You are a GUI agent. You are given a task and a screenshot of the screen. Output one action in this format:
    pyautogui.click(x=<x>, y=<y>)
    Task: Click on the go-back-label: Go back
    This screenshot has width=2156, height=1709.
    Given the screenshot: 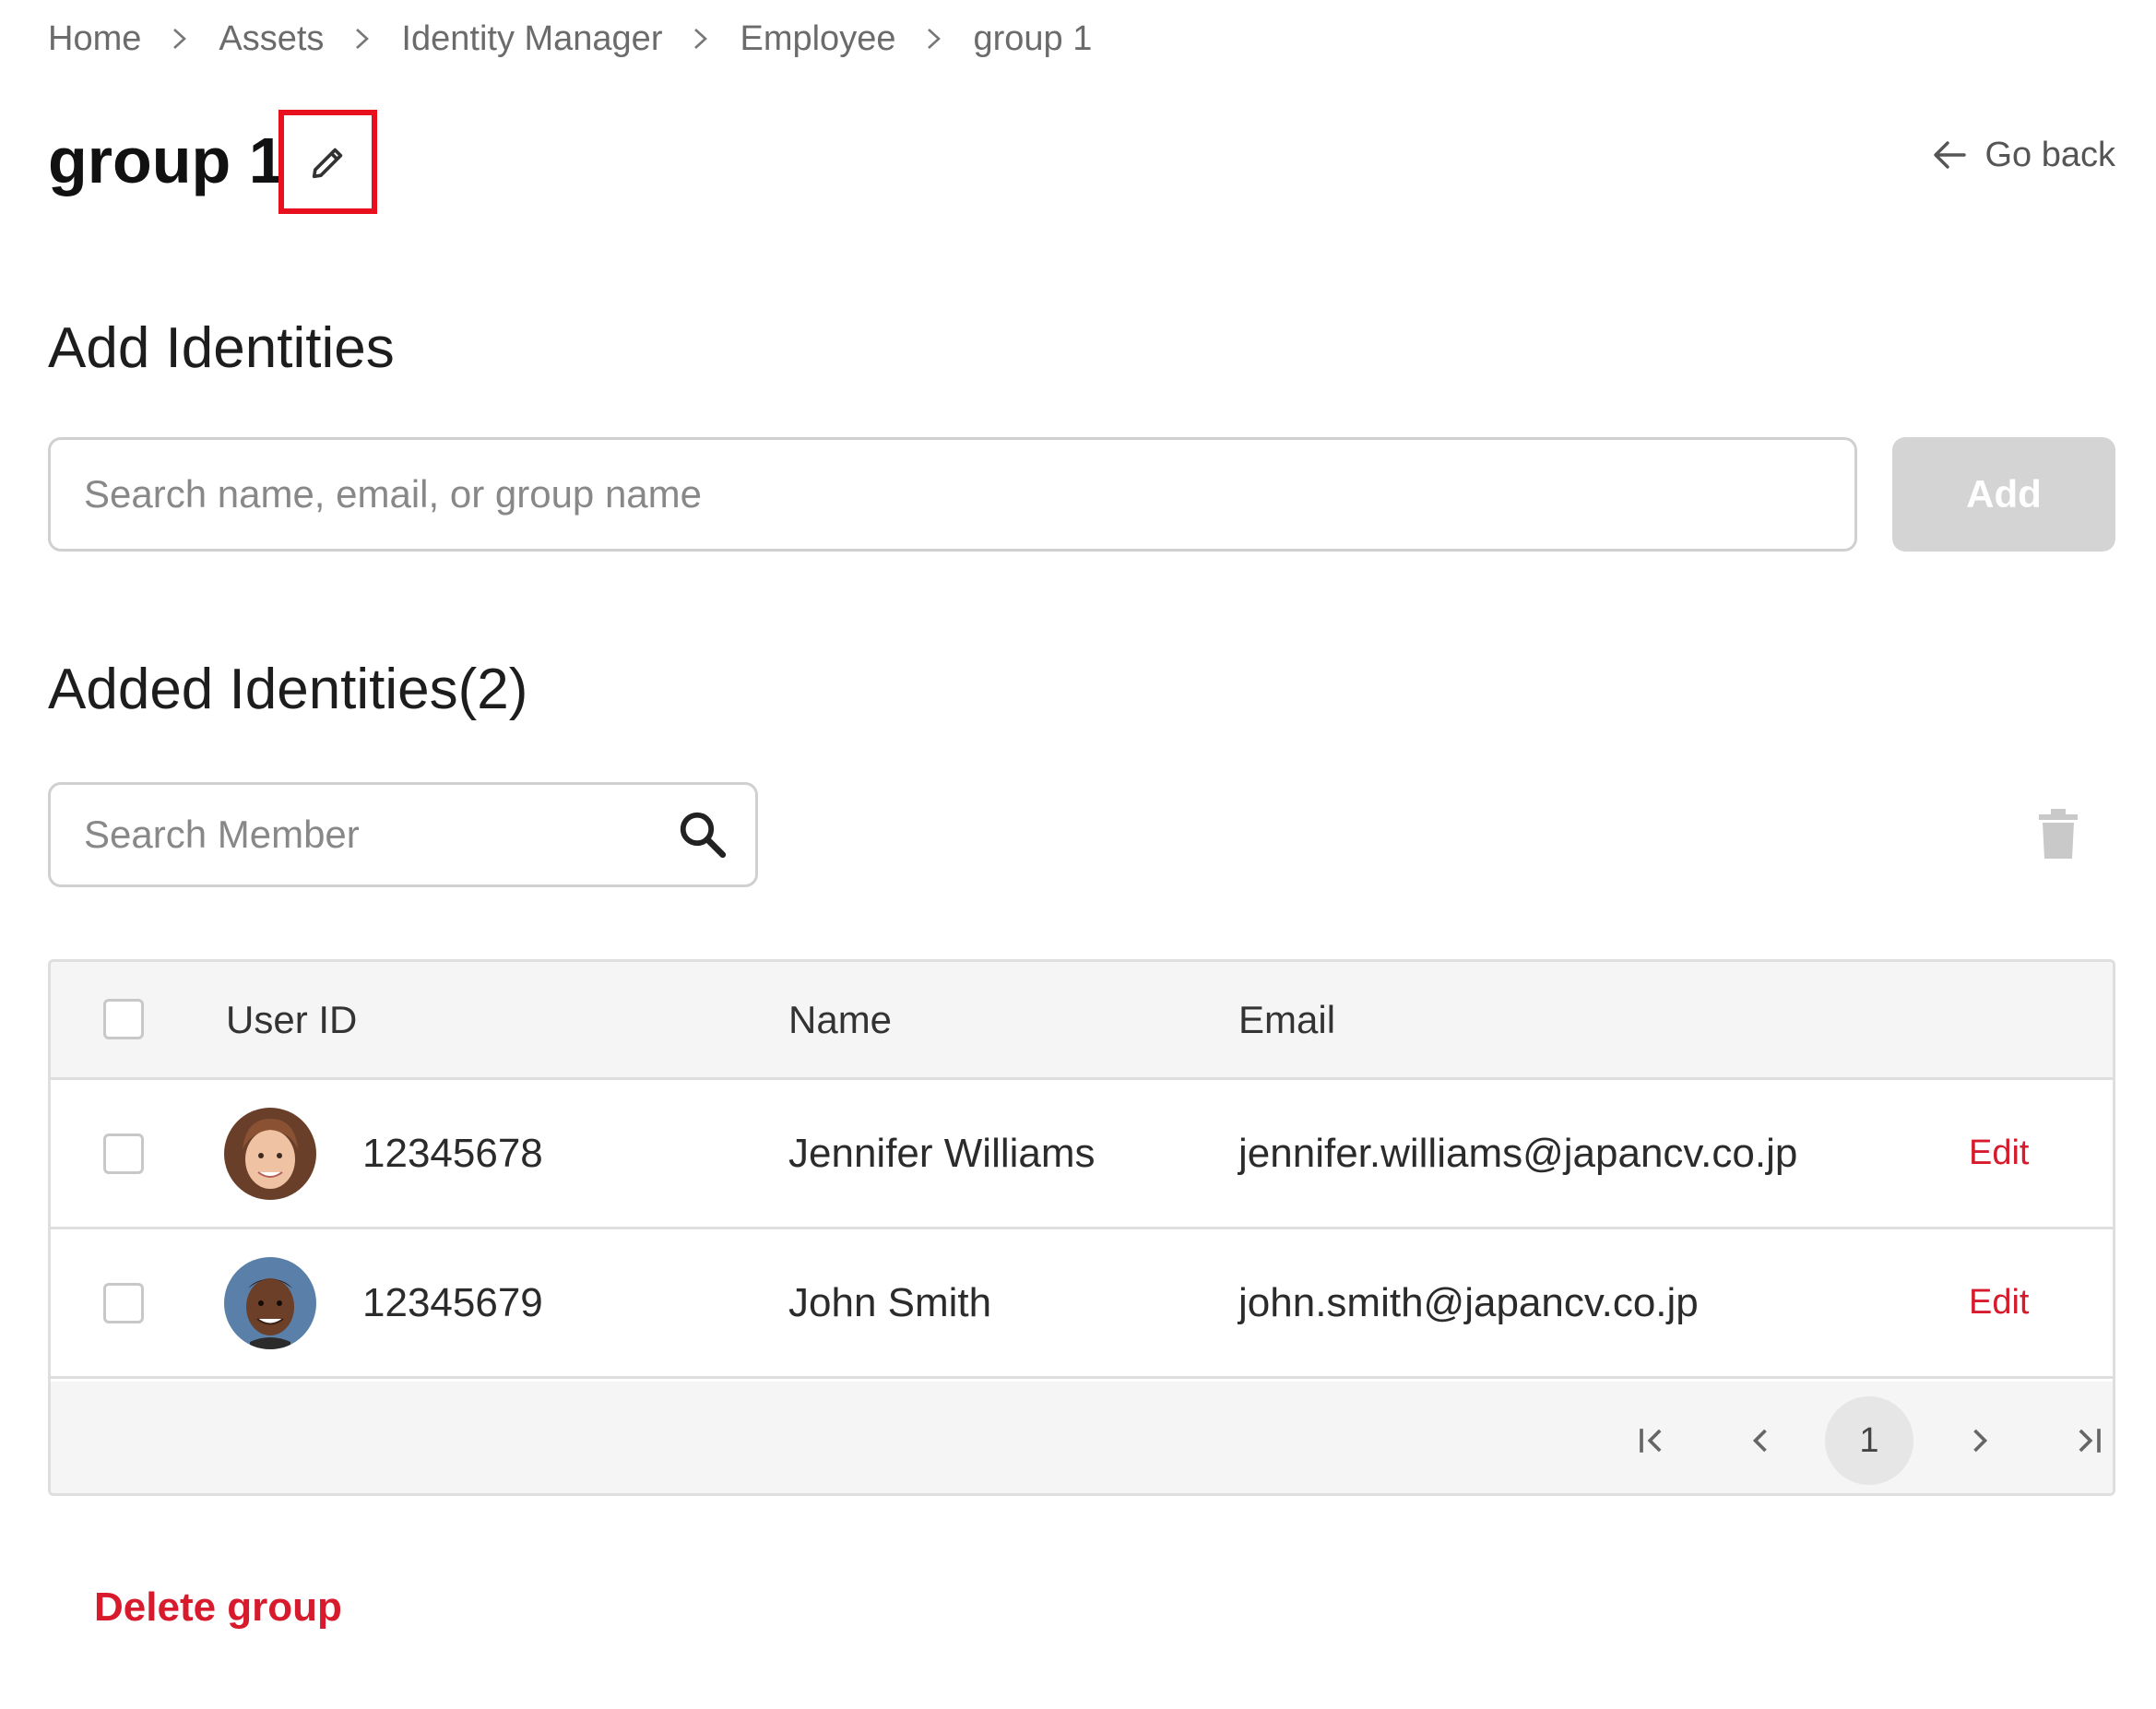 What is the action you would take?
    pyautogui.click(x=2049, y=155)
    